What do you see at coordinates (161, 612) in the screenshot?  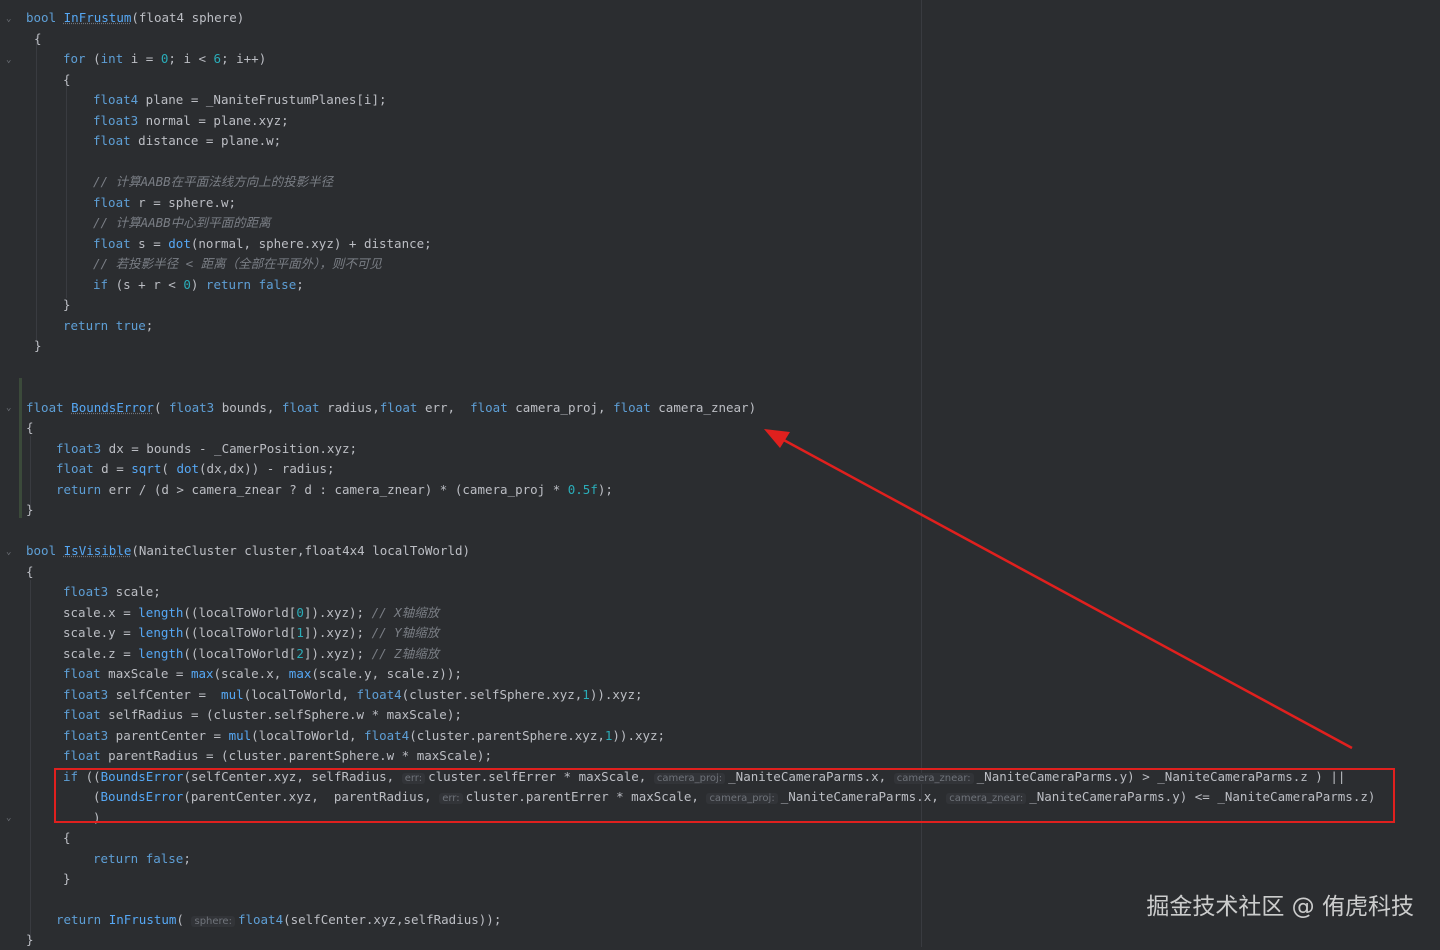 I see `function-call: length` at bounding box center [161, 612].